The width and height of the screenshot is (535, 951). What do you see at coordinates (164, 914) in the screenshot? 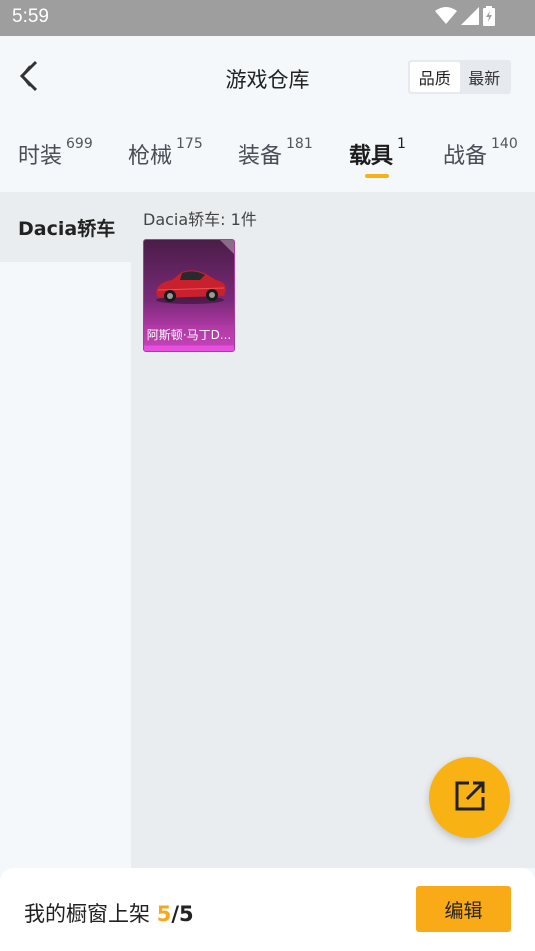
I see `showcase-count: 5` at bounding box center [164, 914].